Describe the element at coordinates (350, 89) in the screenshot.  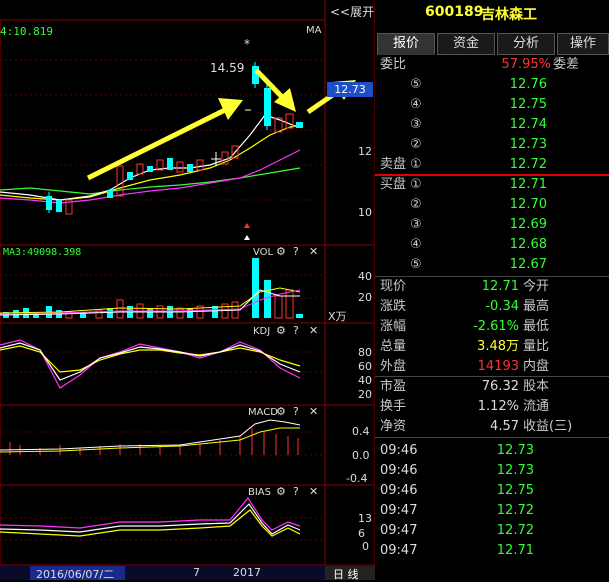
I see `current-price-badge: 12.73` at that location.